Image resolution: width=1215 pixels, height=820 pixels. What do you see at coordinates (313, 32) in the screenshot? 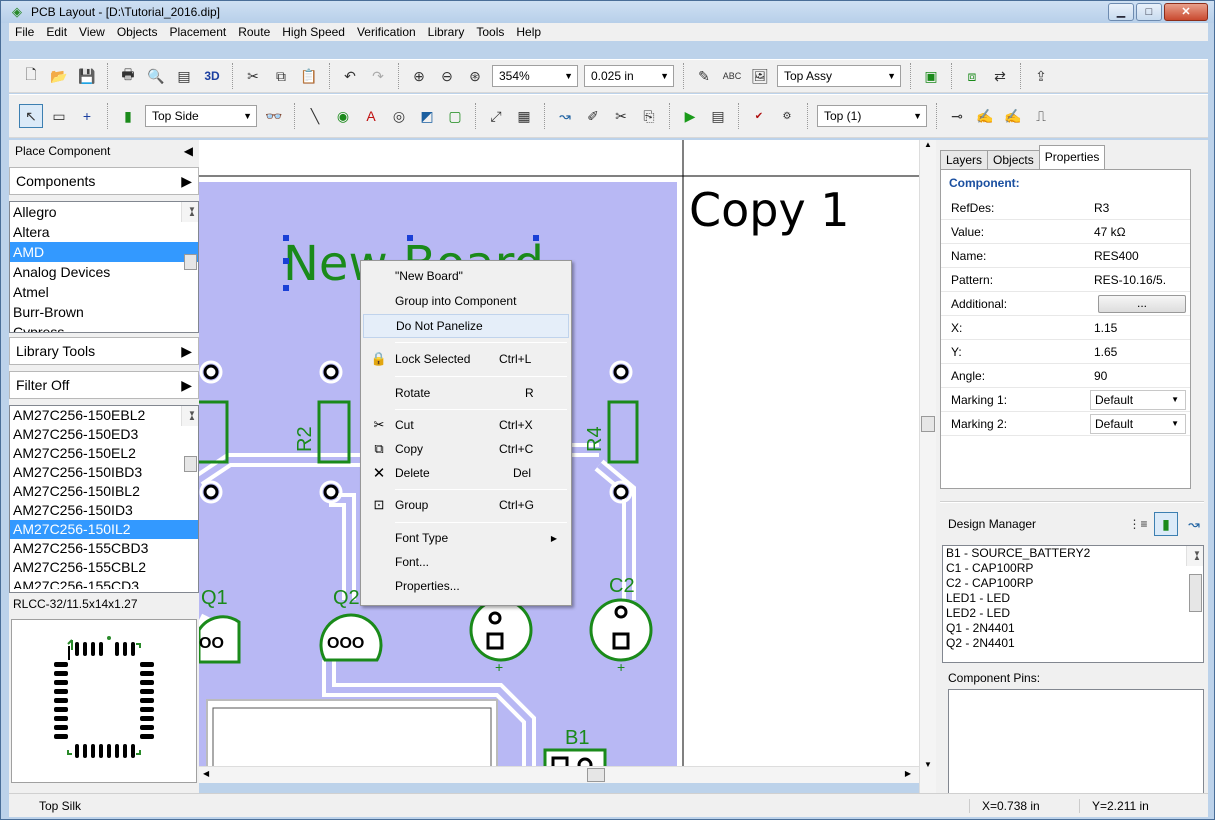
I see `menu-high-speed: High Speed` at bounding box center [313, 32].